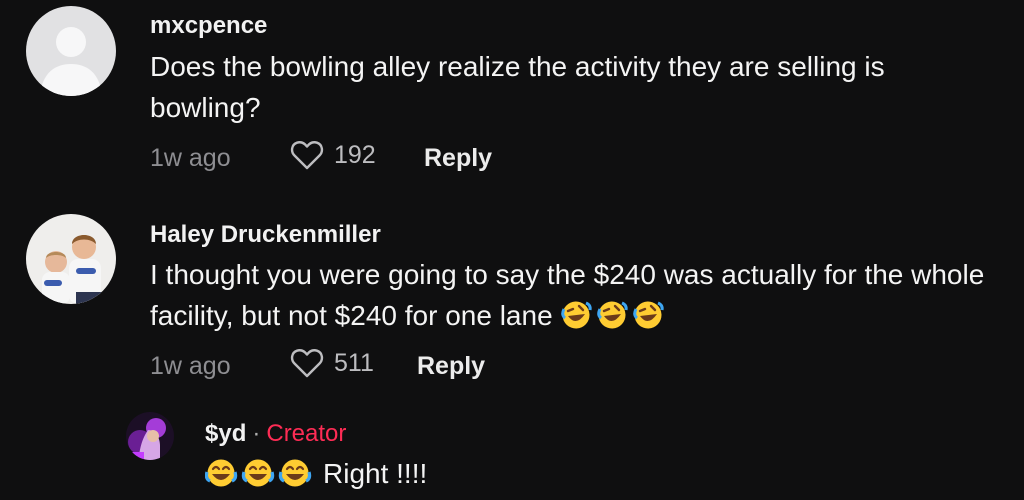 Image resolution: width=1024 pixels, height=500 pixels. What do you see at coordinates (265, 235) in the screenshot?
I see `comment-username: Haley Druckenmiller` at bounding box center [265, 235].